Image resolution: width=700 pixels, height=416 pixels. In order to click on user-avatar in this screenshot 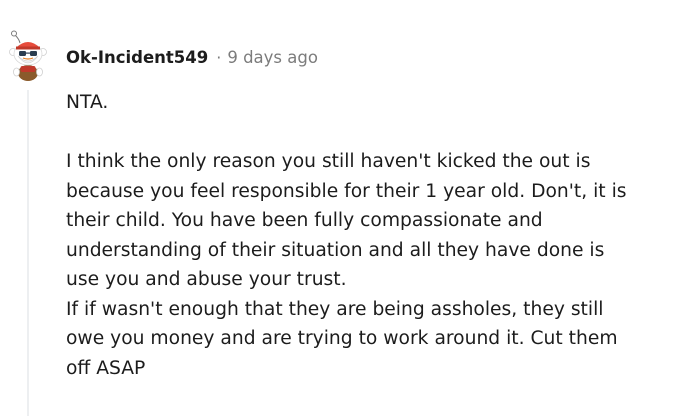, I will do `click(28, 56)`.